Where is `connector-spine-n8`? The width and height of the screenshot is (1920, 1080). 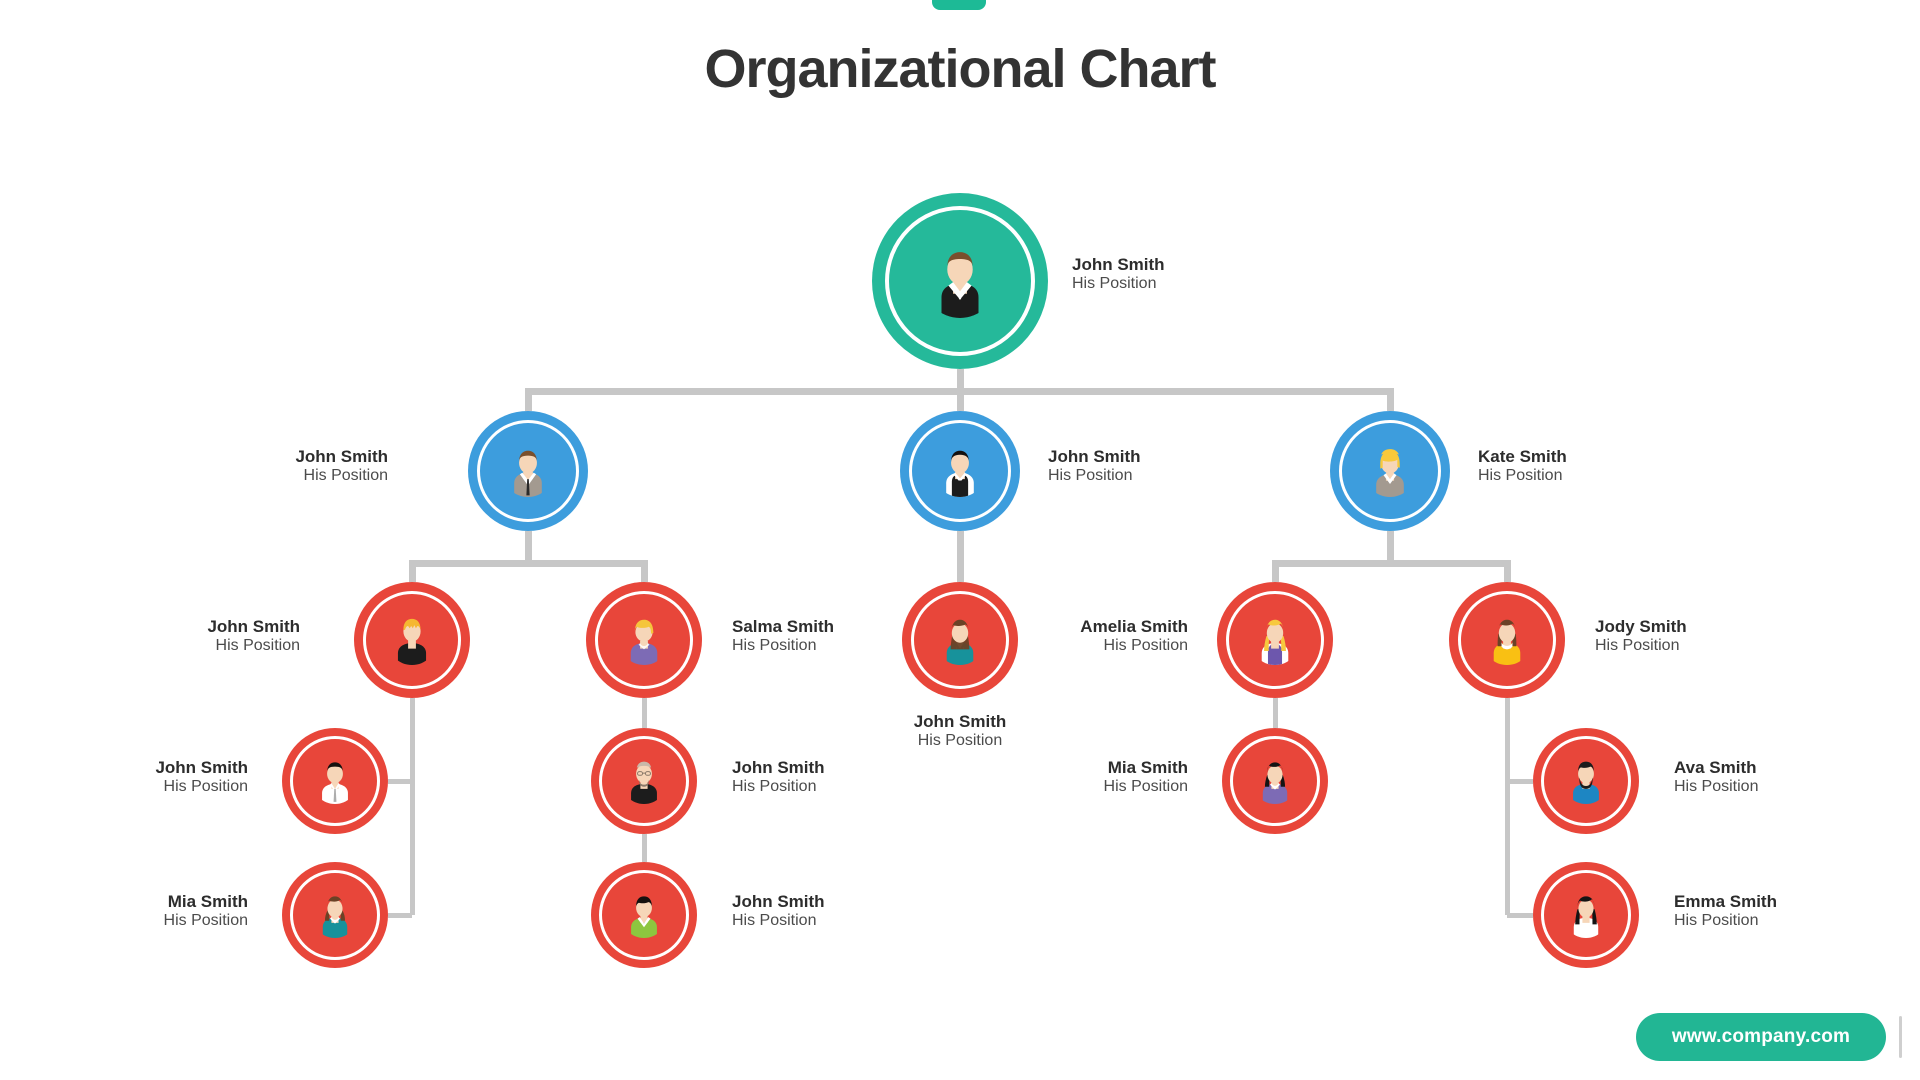 connector-spine-n8 is located at coordinates (1507, 806).